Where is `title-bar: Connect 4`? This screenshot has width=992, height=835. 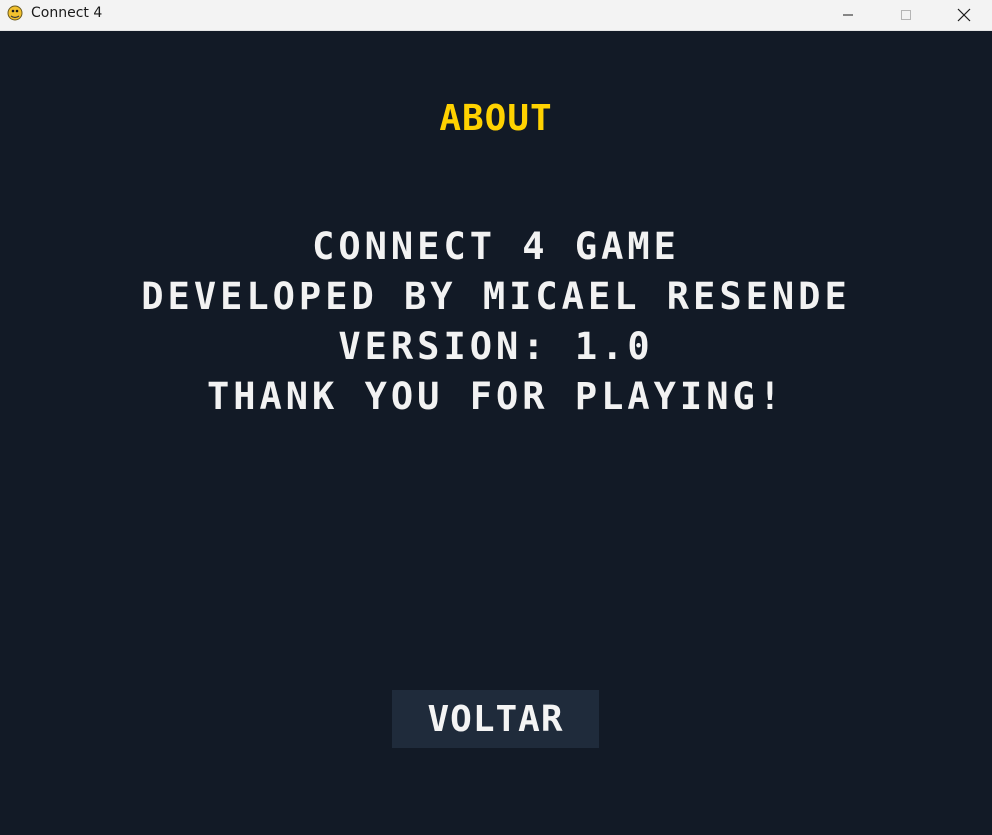 title-bar: Connect 4 is located at coordinates (496, 15).